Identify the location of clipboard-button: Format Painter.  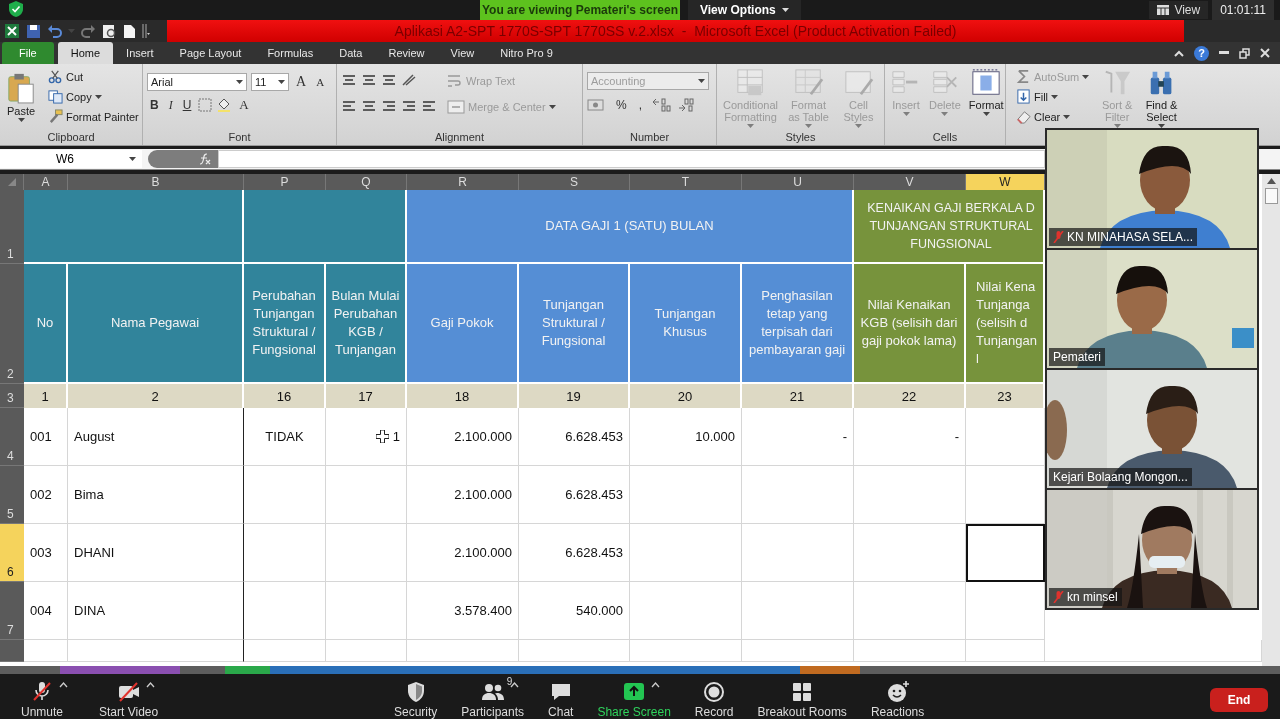
(93, 116).